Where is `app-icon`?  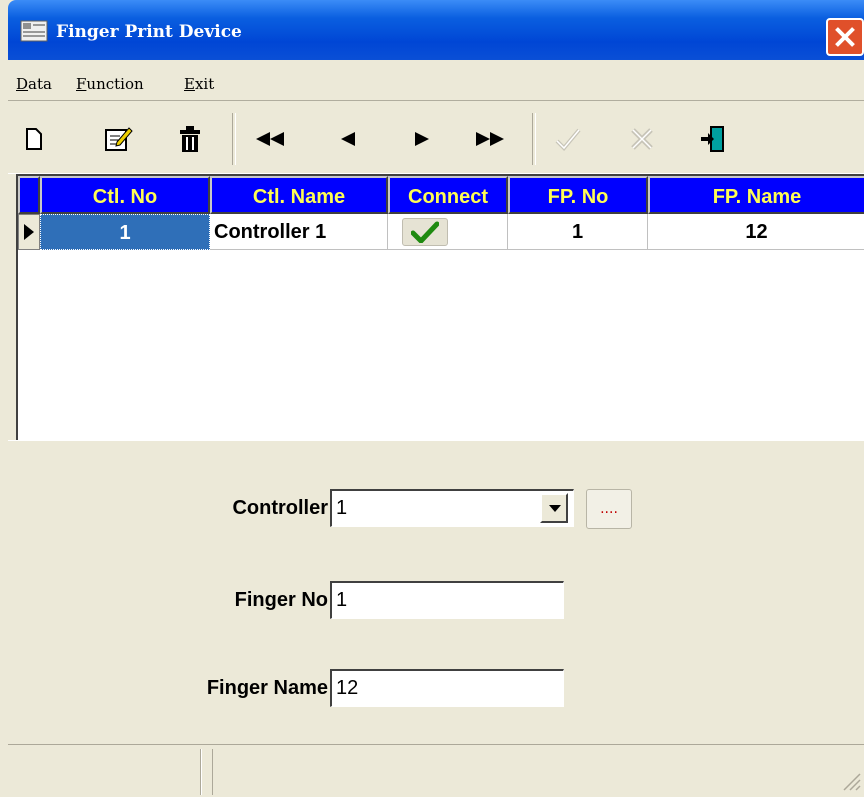 app-icon is located at coordinates (34, 31).